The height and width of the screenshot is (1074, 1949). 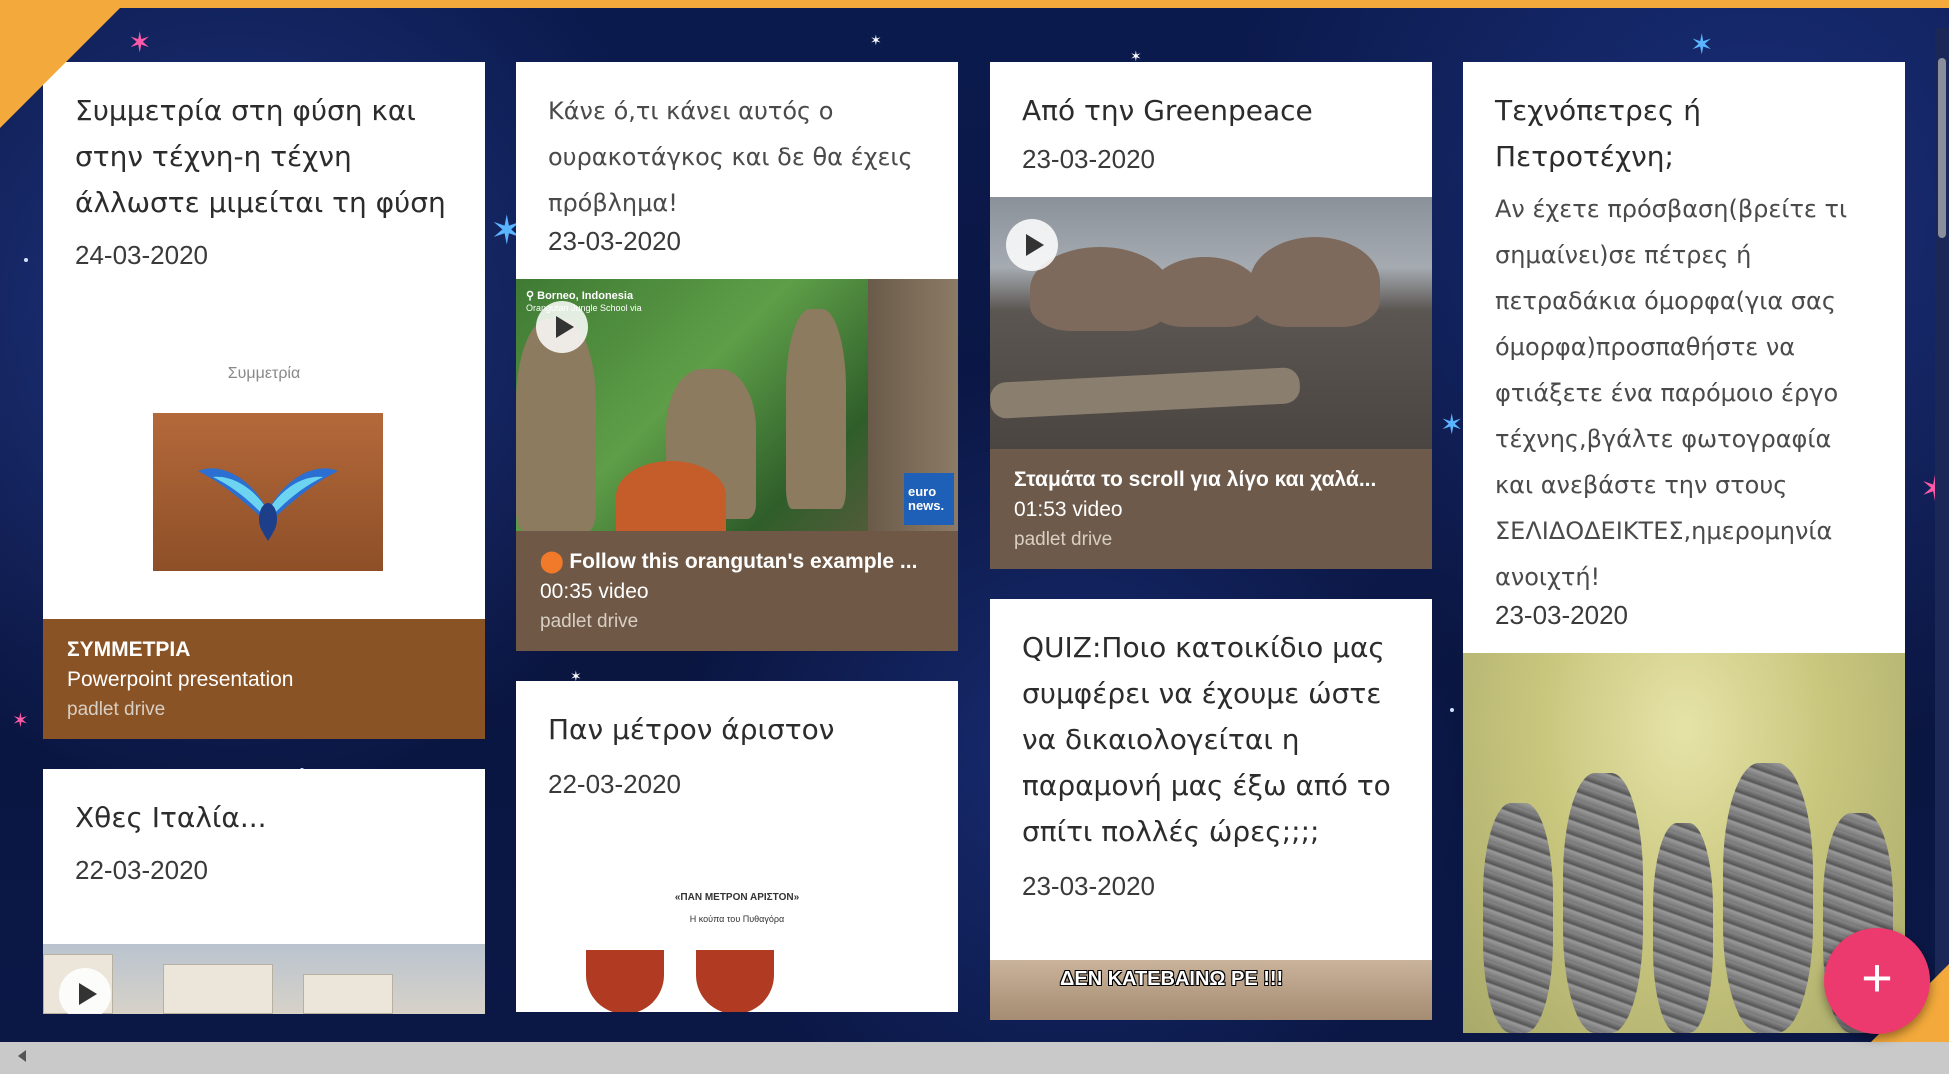 What do you see at coordinates (1145, 393) in the screenshot?
I see `driftwood` at bounding box center [1145, 393].